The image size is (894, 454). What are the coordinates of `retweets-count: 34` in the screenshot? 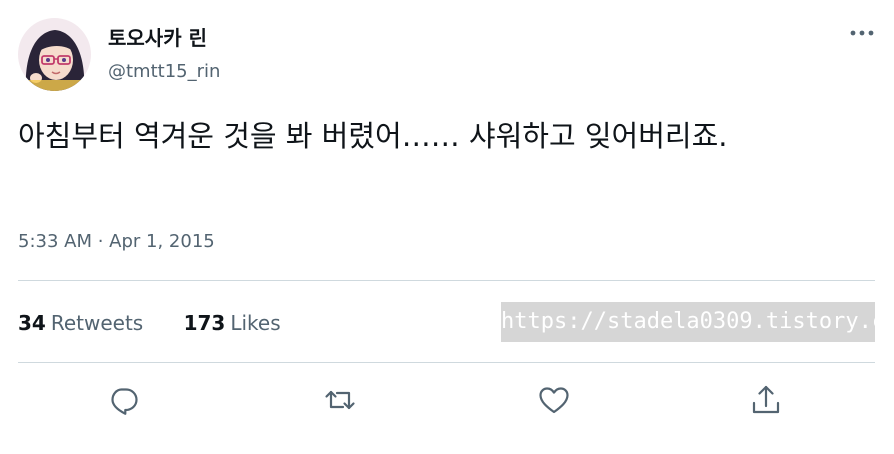 It's located at (32, 323).